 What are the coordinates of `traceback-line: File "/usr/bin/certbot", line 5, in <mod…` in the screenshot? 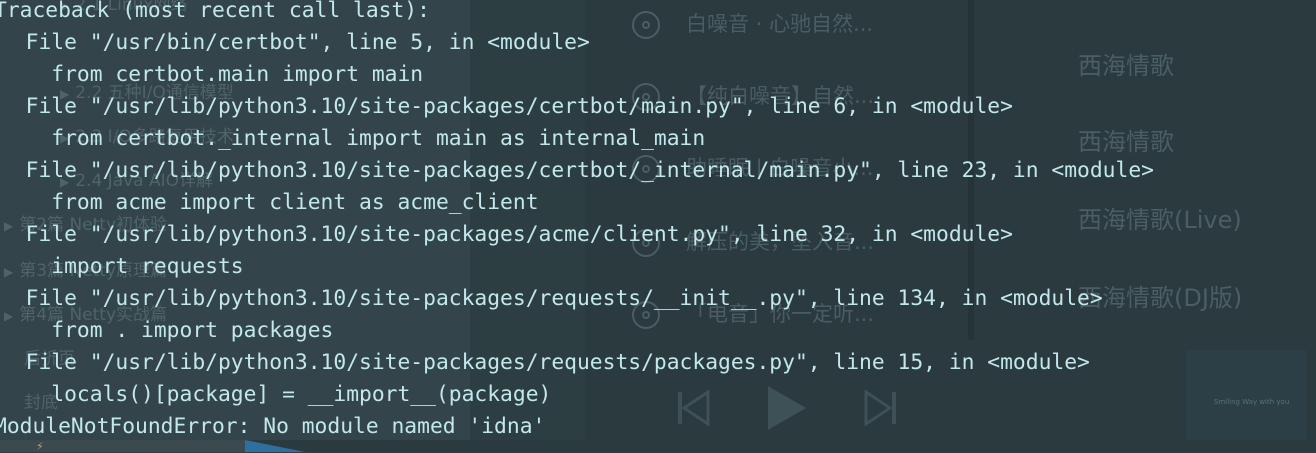 It's located at (295, 42).